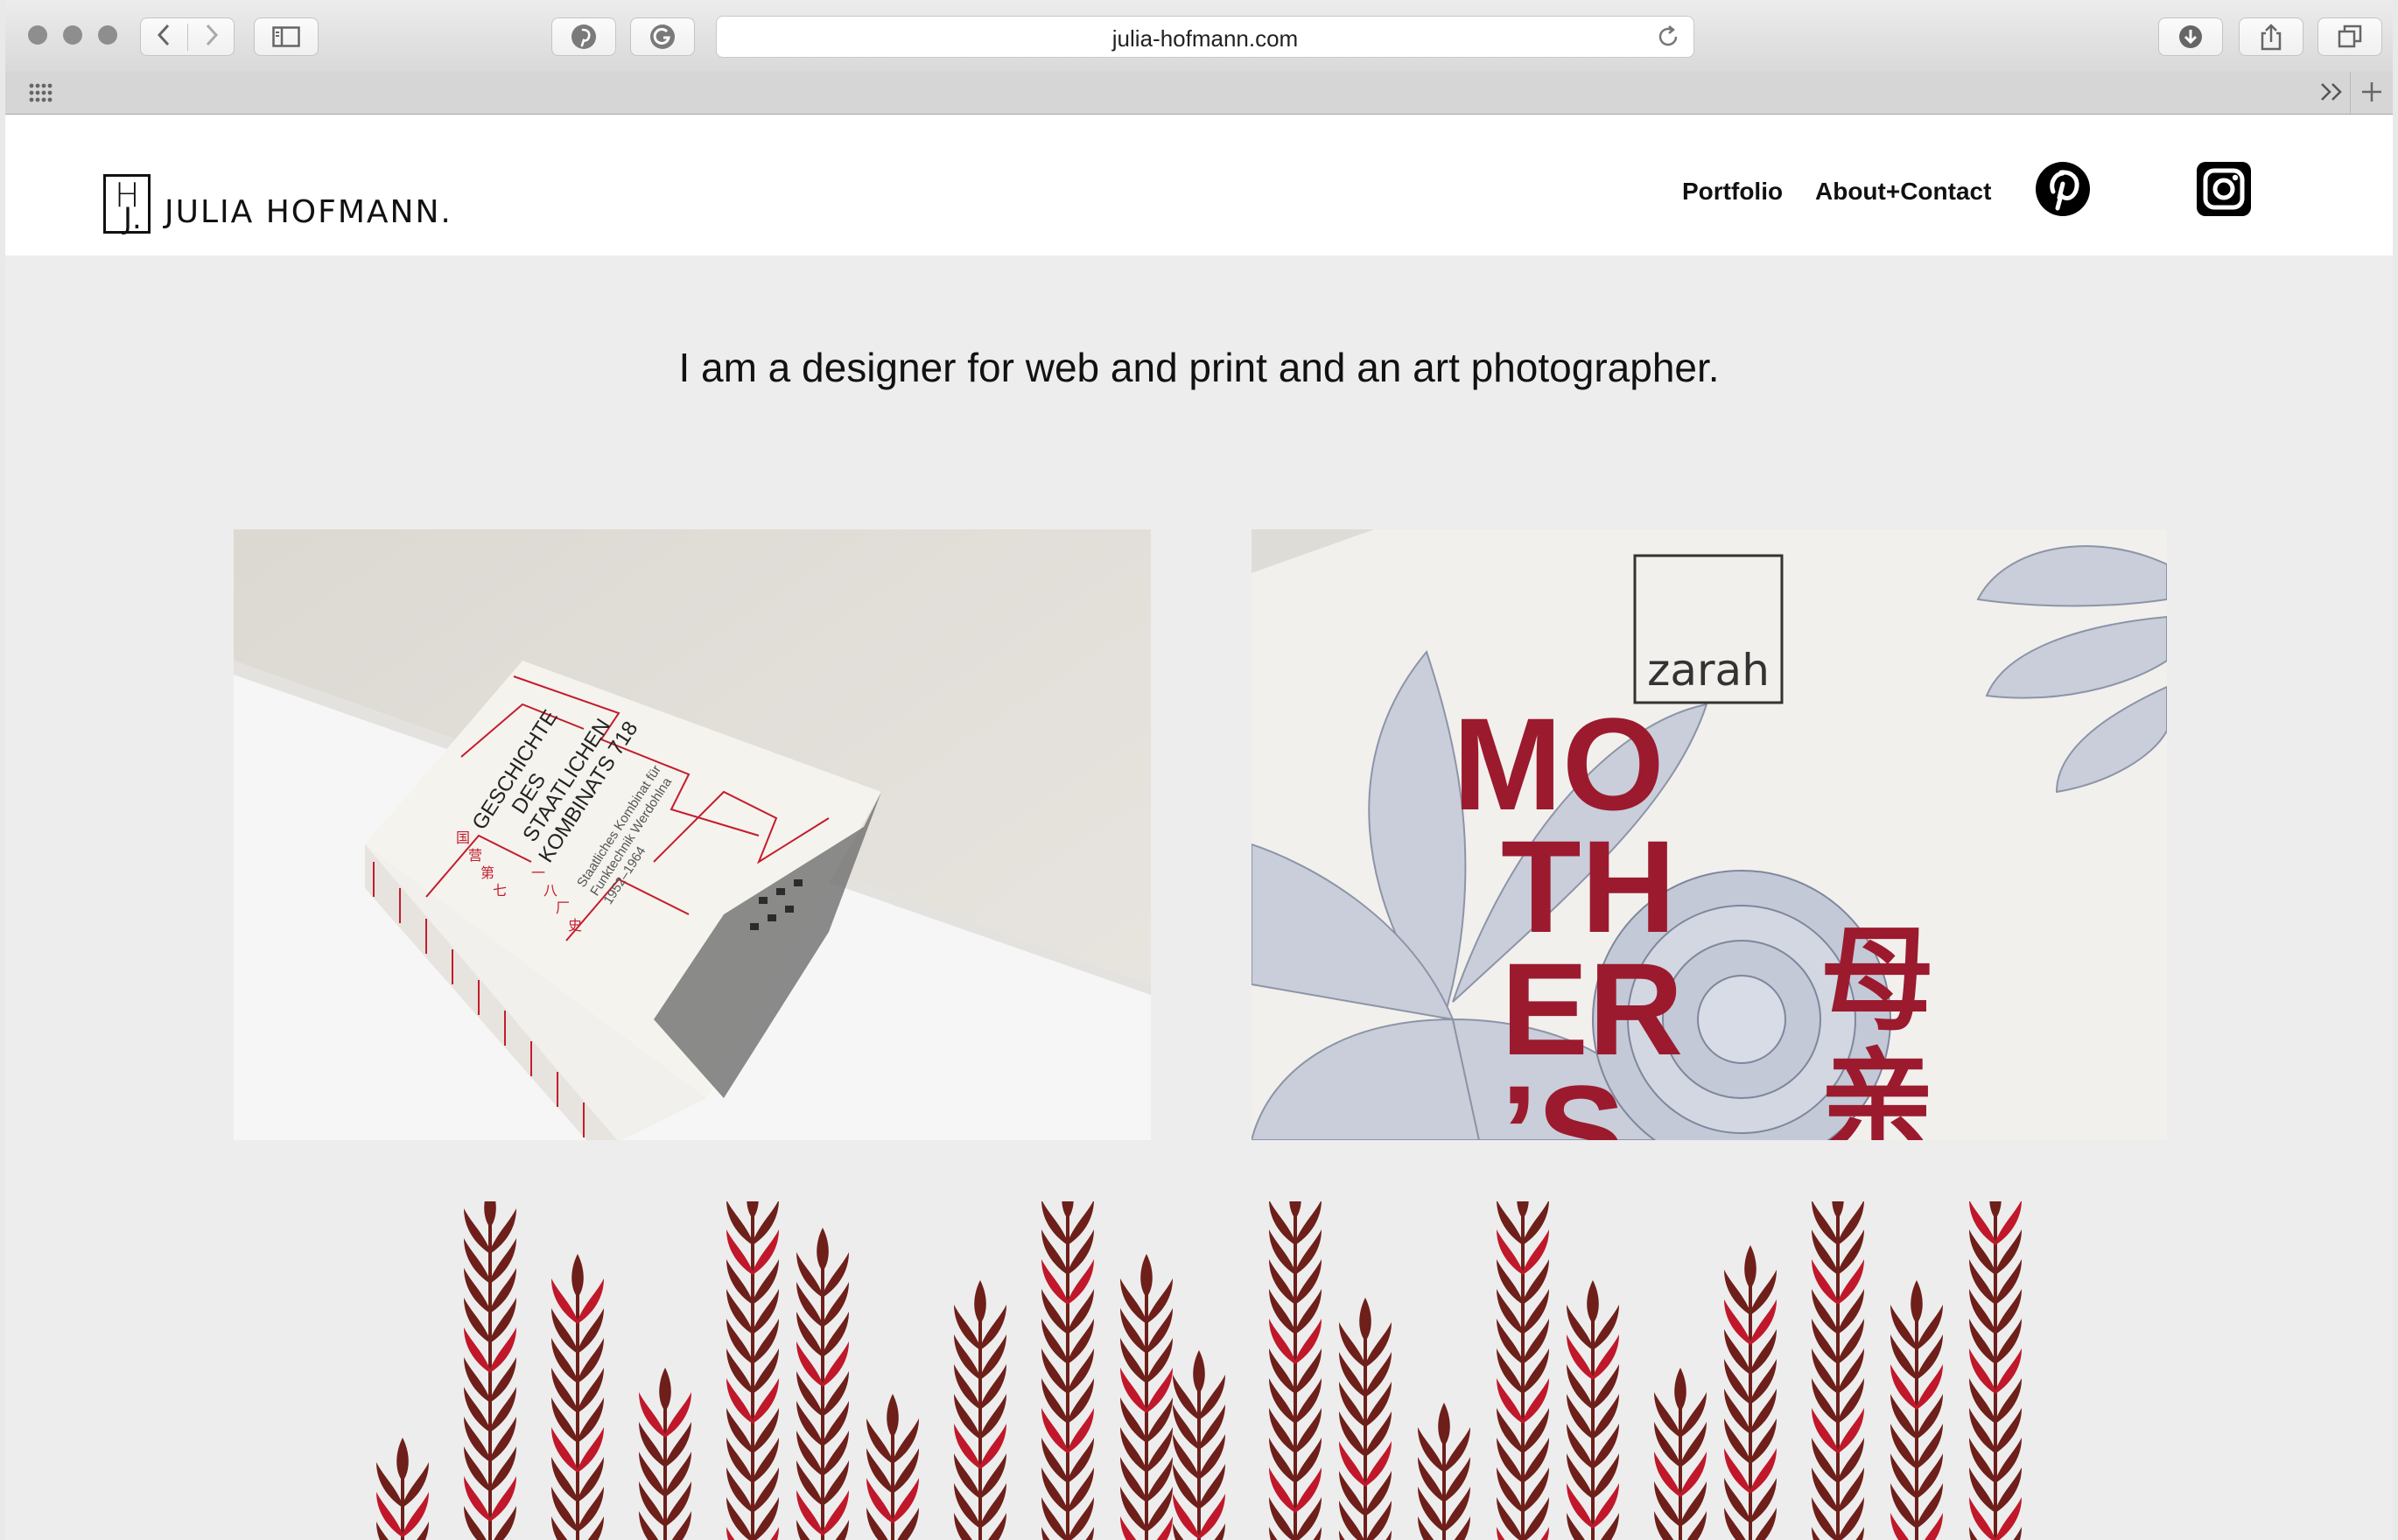 This screenshot has height=1540, width=2398. Describe the element at coordinates (1732, 192) in the screenshot. I see `nav-portfolio: Portfolio` at that location.